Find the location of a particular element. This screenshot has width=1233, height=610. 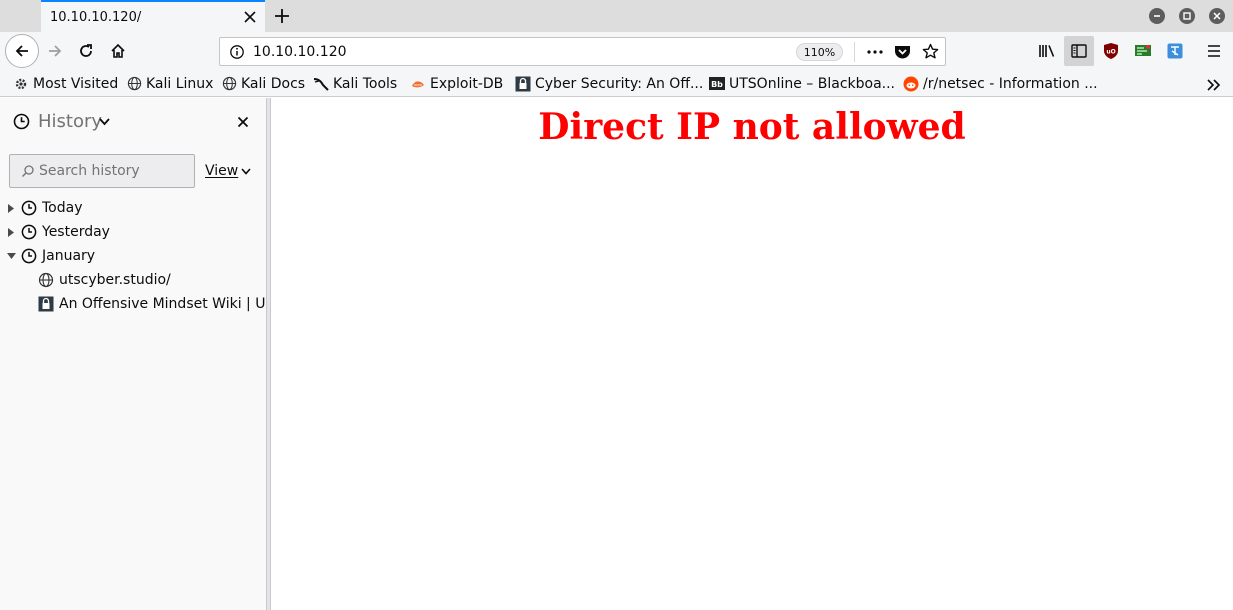

svg-text: uO is located at coordinates (1110, 52).